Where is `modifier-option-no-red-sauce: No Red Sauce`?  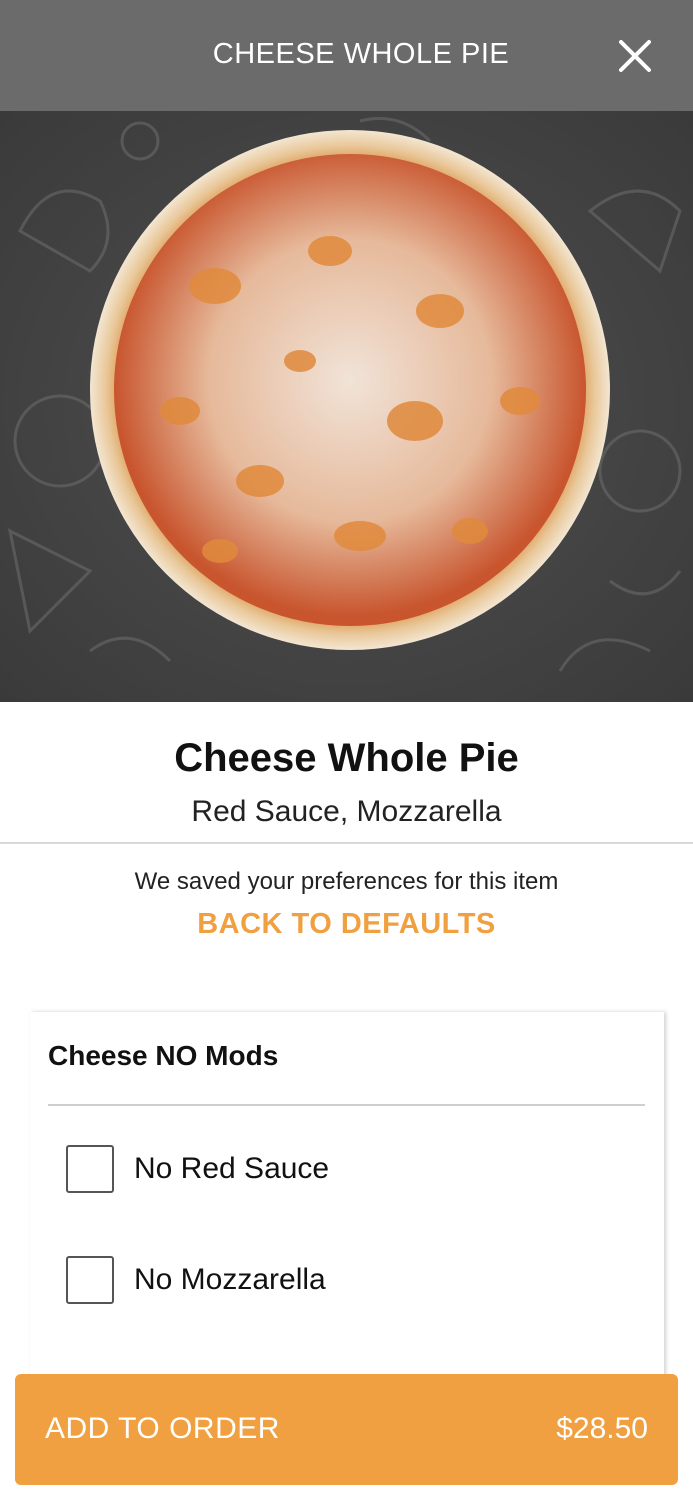
modifier-option-no-red-sauce: No Red Sauce is located at coordinates (197, 1169).